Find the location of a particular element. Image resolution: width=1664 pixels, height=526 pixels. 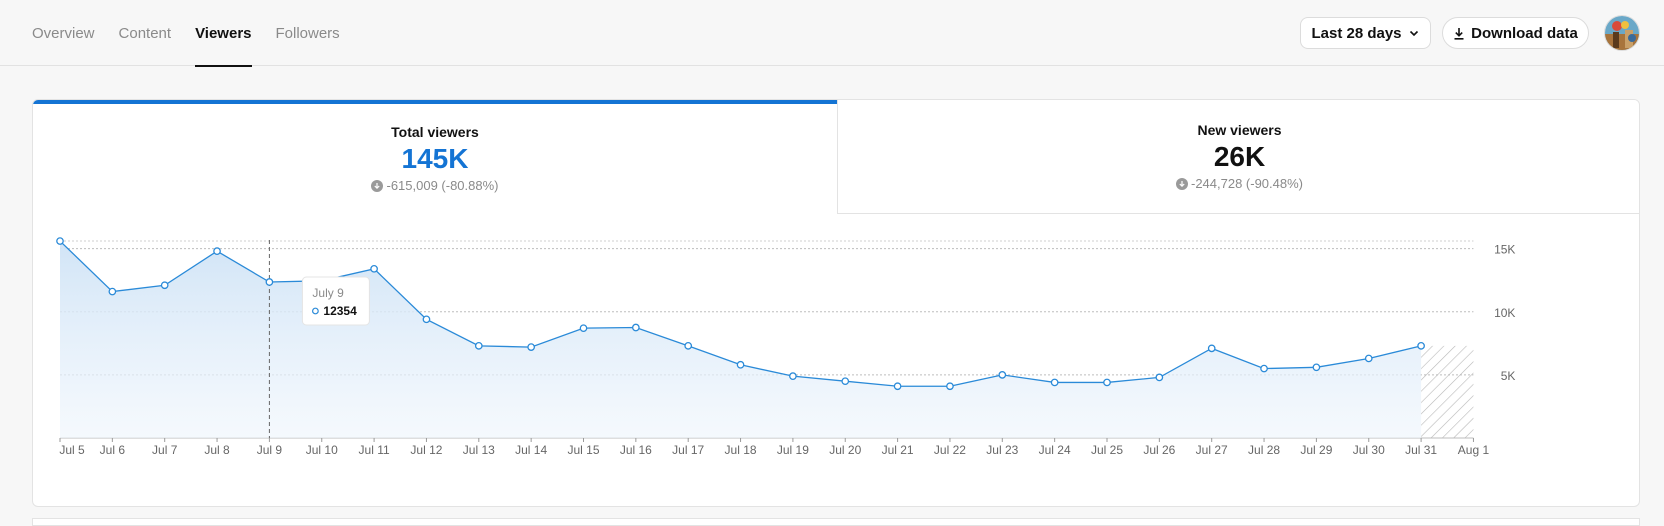

tooltip-value: 12354 is located at coordinates (340, 311).